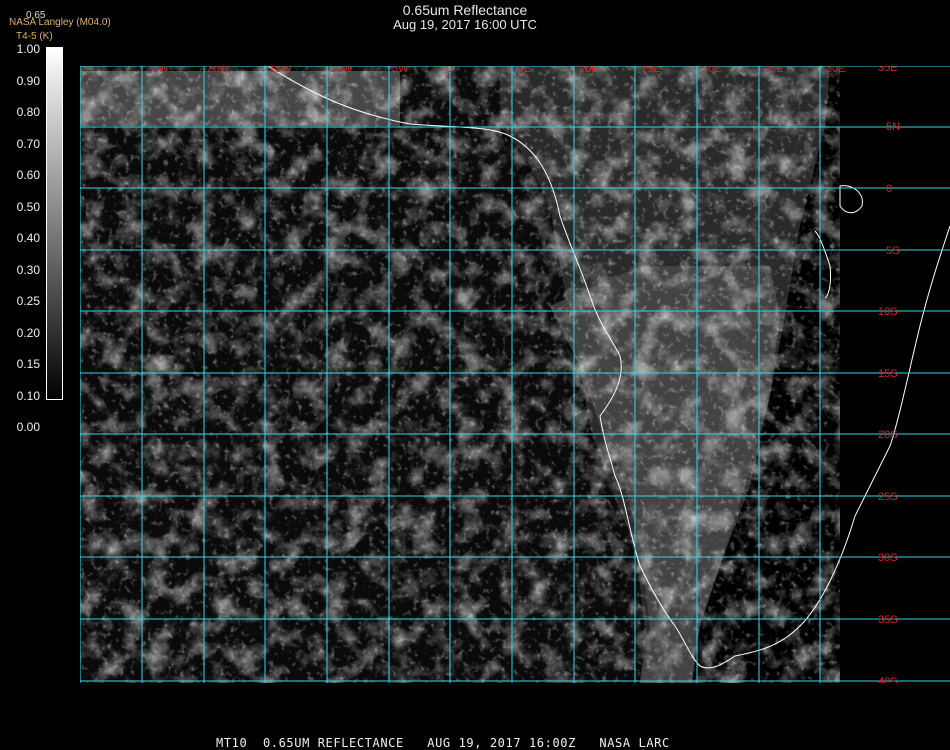 The height and width of the screenshot is (750, 950). What do you see at coordinates (36, 15) in the screenshot?
I see `colorbar-top-value: 0.65` at bounding box center [36, 15].